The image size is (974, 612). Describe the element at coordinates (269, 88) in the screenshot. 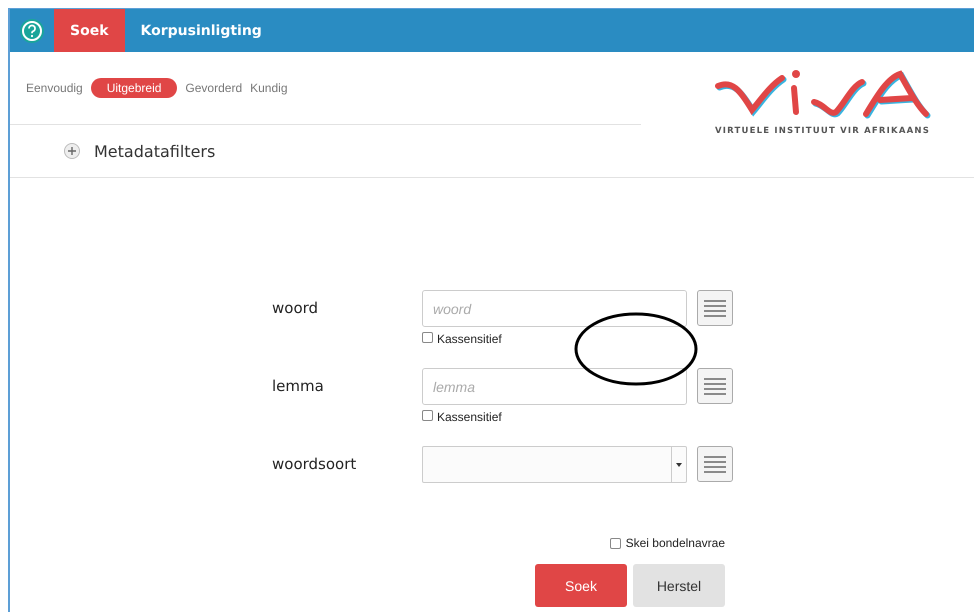

I see `mode-tab: Kundig` at that location.